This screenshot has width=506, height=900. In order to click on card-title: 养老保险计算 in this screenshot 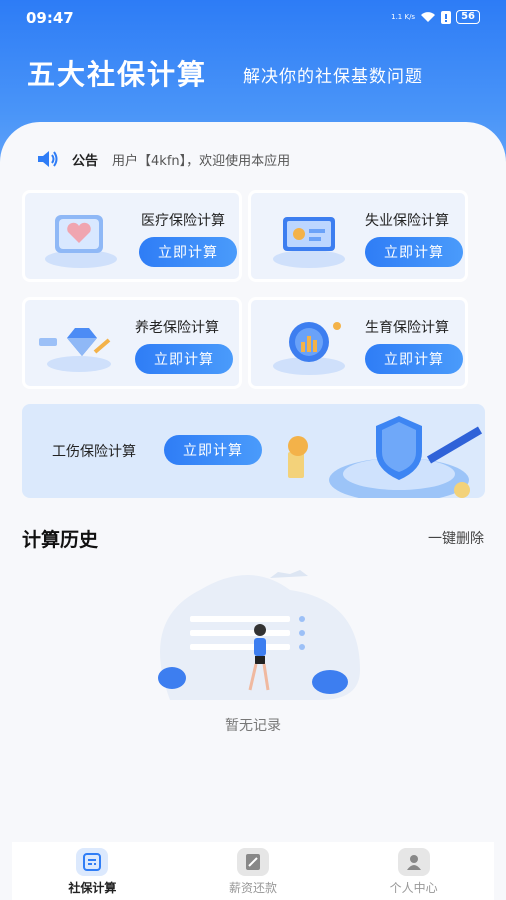, I will do `click(177, 328)`.